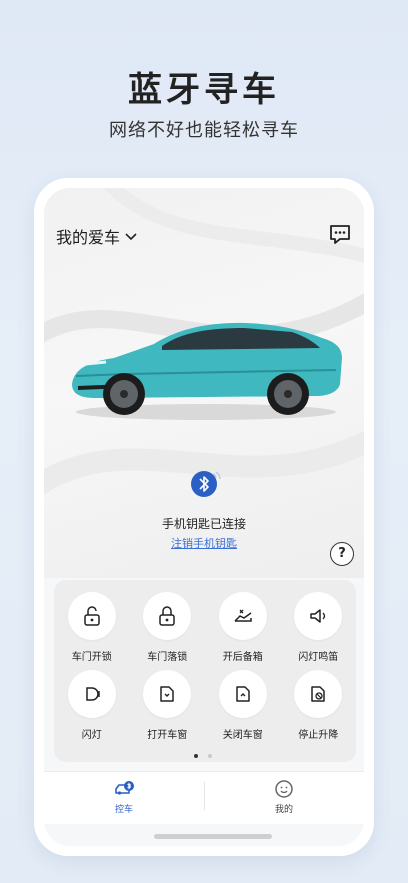 The height and width of the screenshot is (883, 408). I want to click on control-open-windows: 打开车窗, so click(168, 705).